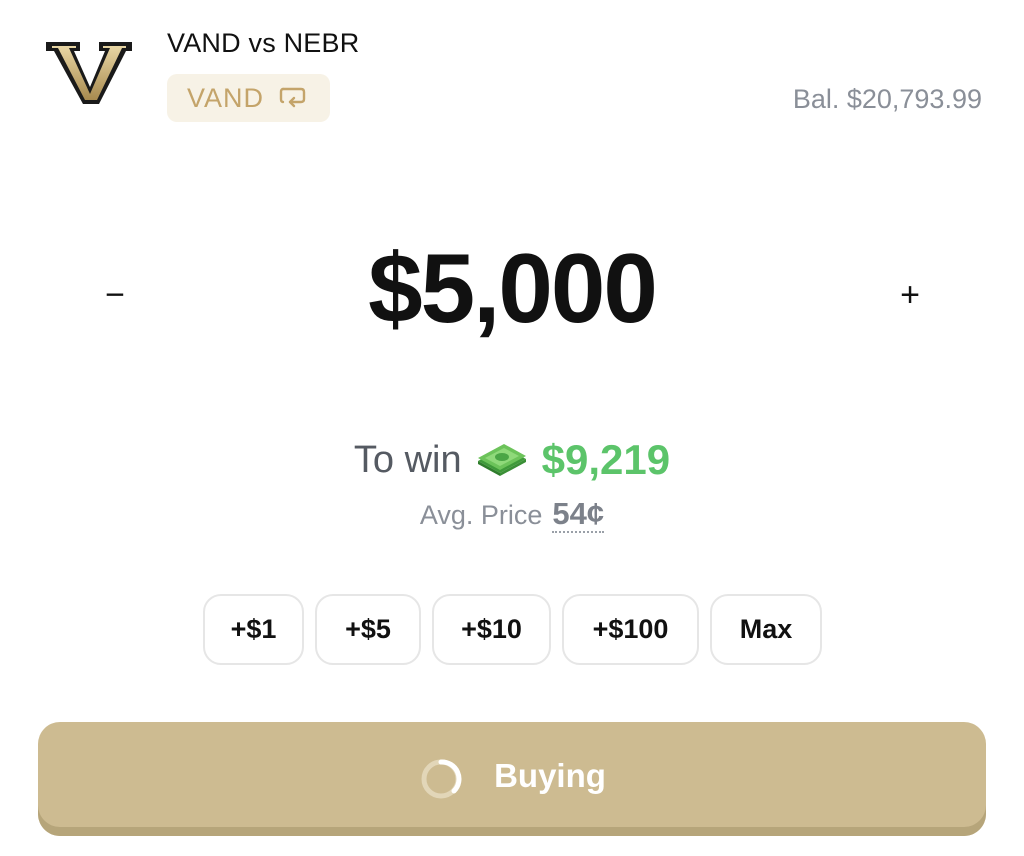 Image resolution: width=1024 pixels, height=856 pixels. I want to click on team-chip-label: VAND, so click(226, 97).